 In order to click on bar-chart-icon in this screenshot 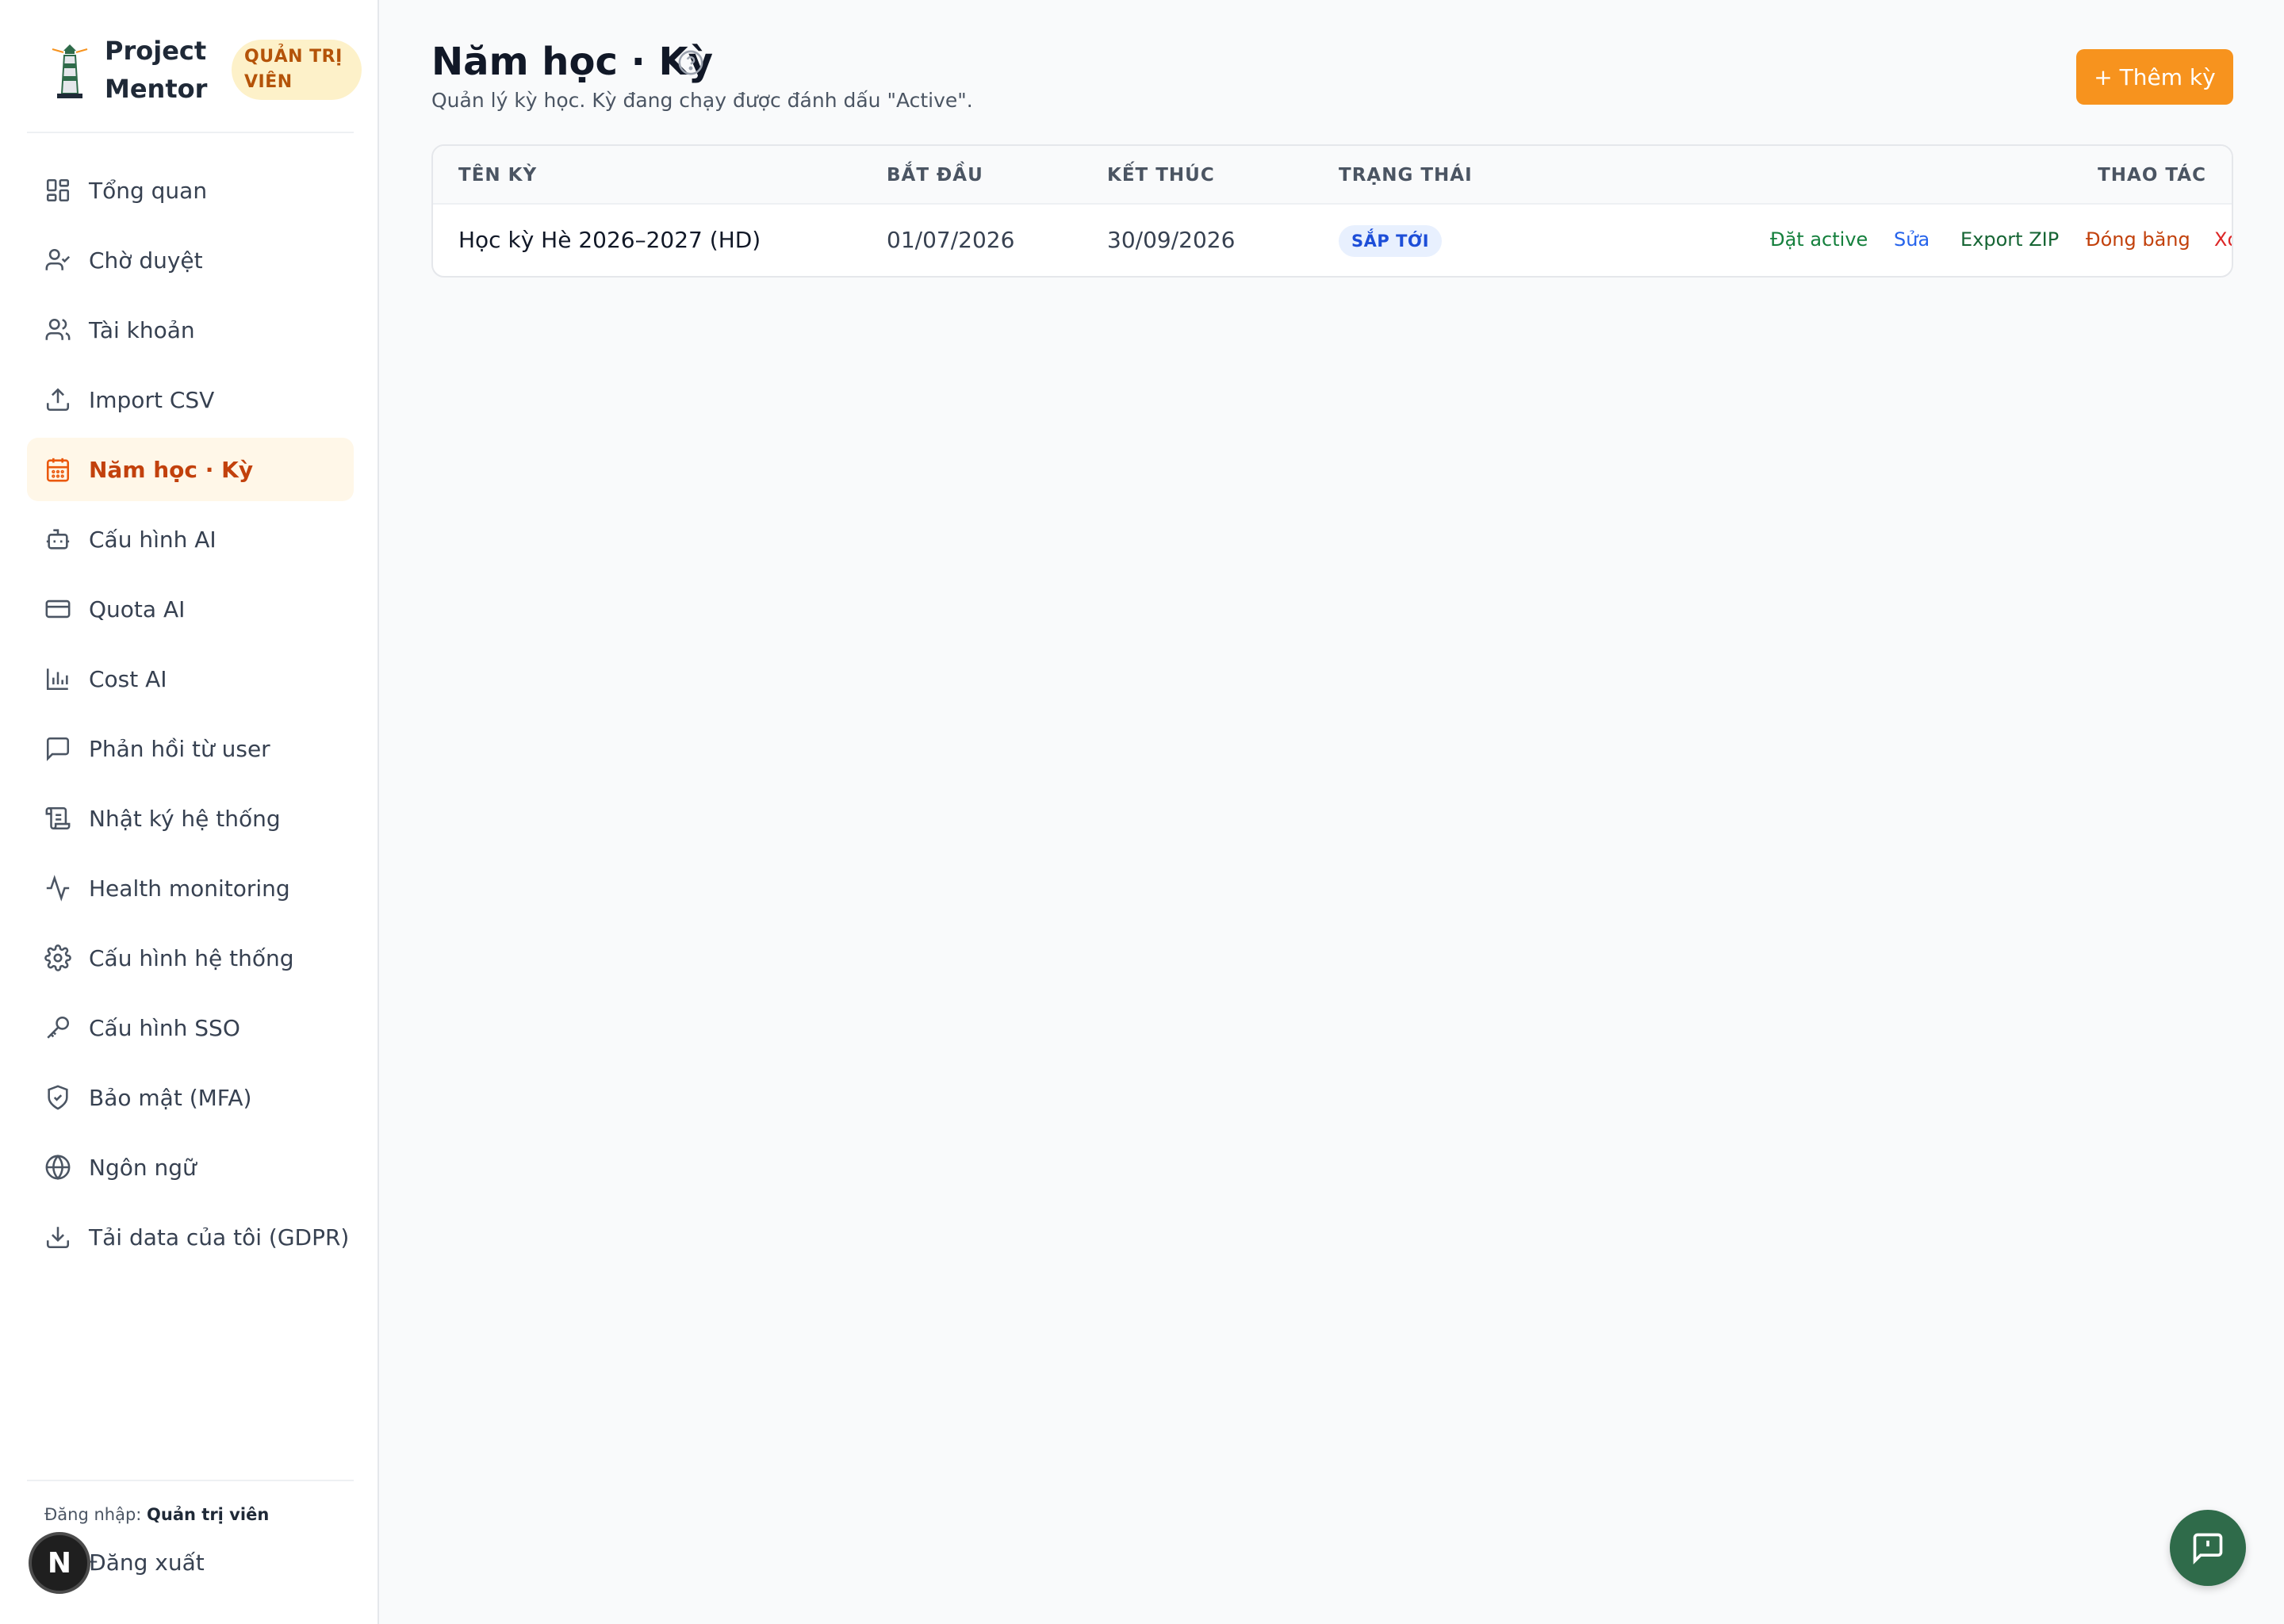, I will do `click(57, 678)`.